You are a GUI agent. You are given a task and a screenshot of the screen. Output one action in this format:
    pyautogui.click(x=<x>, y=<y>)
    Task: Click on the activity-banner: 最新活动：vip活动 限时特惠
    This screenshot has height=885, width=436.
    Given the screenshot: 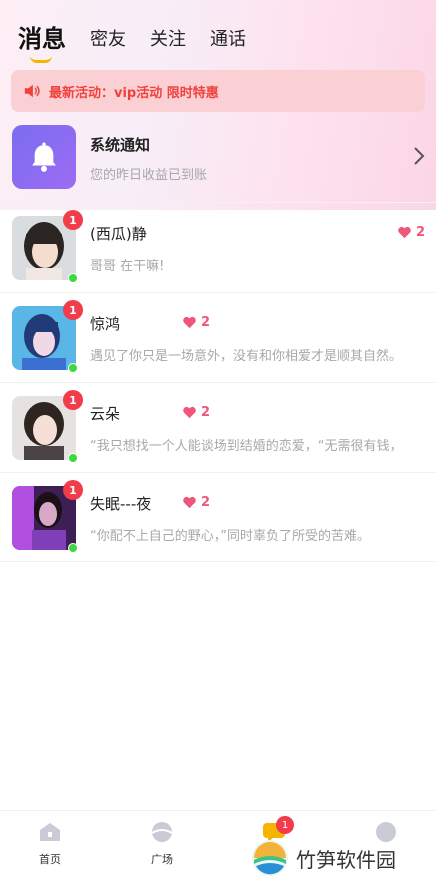 What is the action you would take?
    pyautogui.click(x=218, y=91)
    